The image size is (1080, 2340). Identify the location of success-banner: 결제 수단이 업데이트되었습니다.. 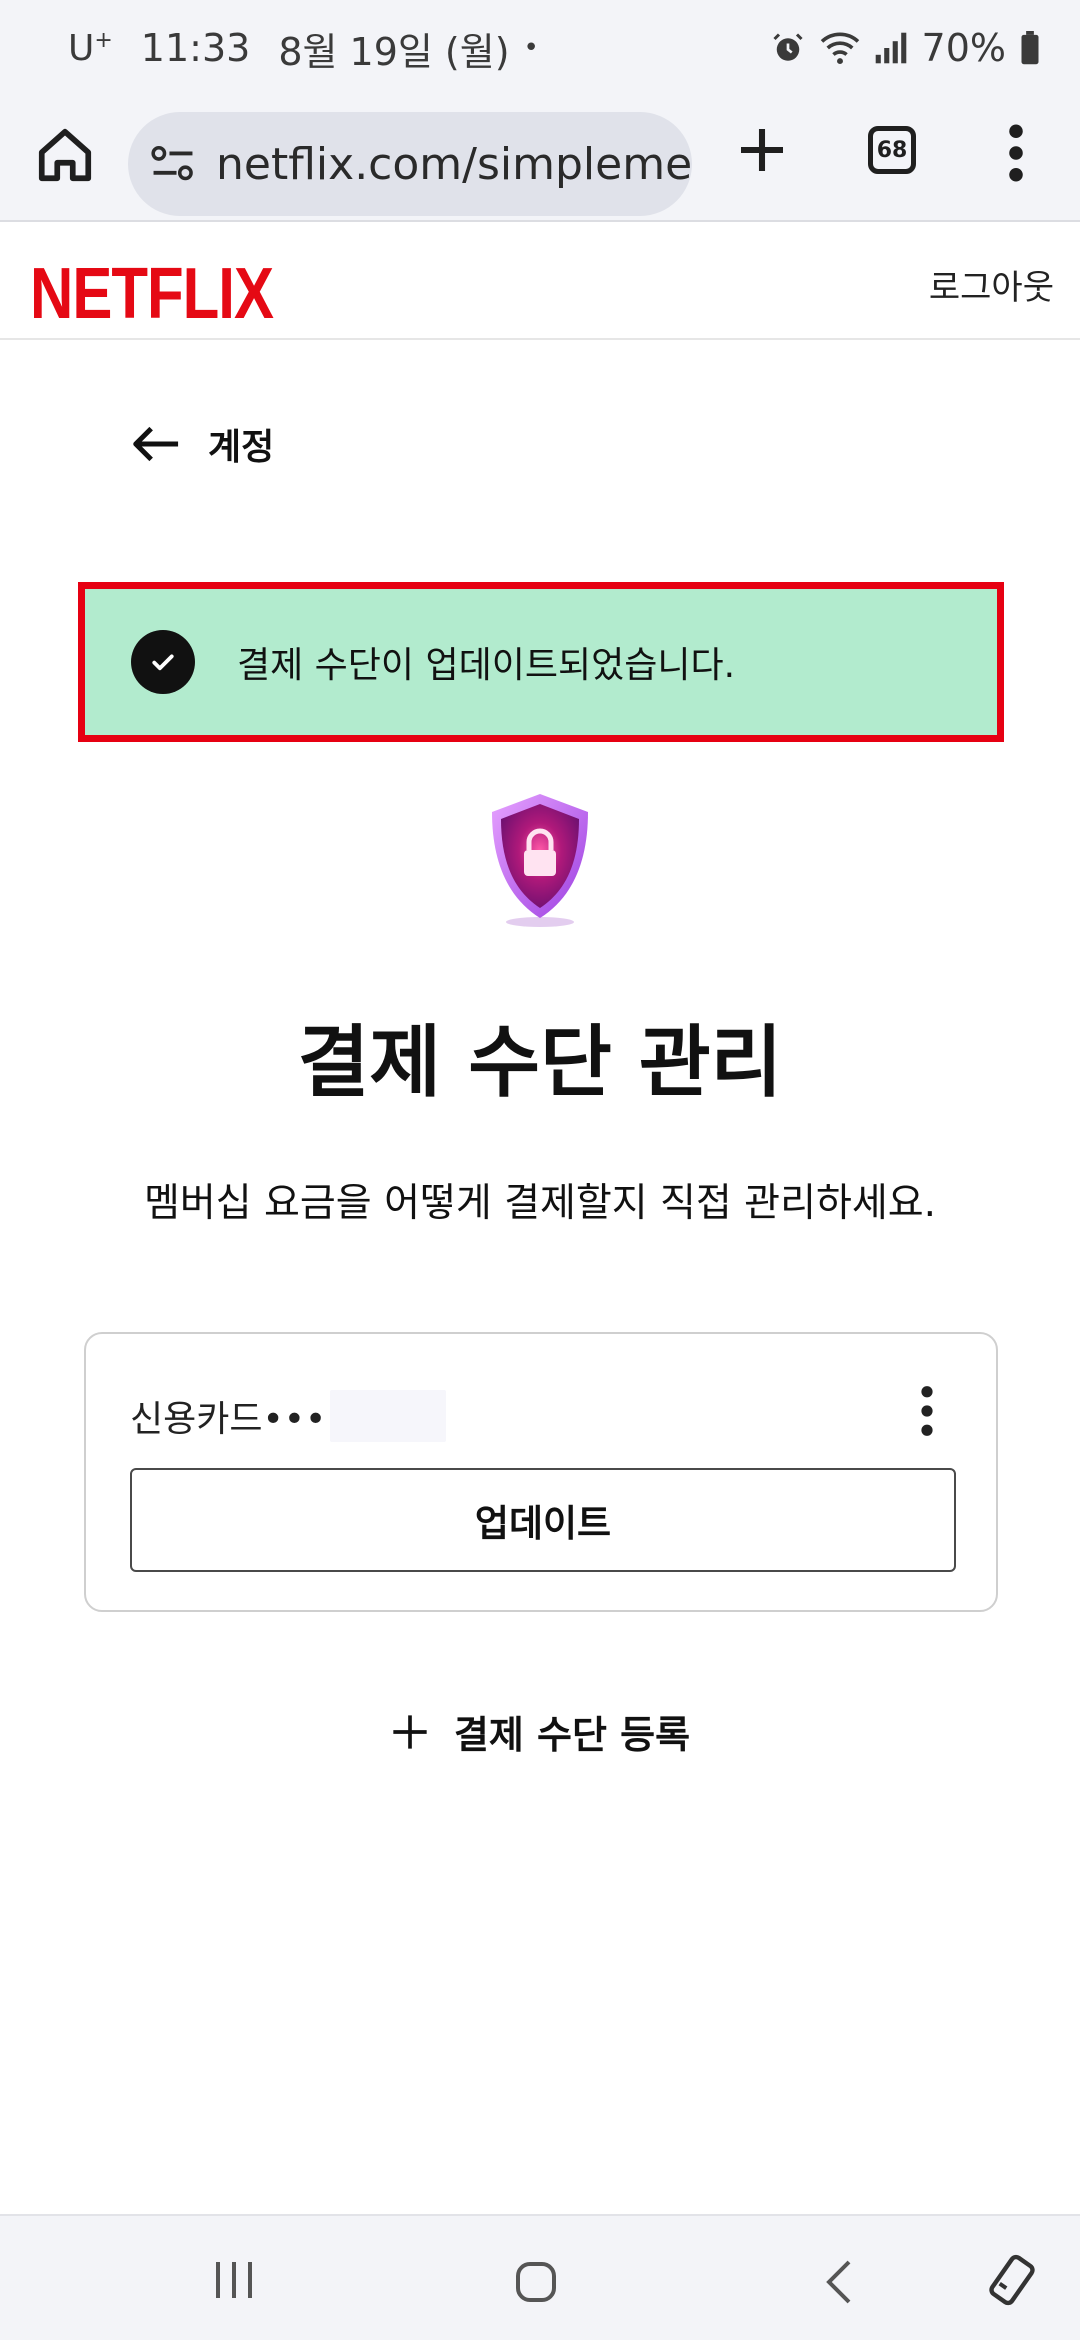
(541, 662).